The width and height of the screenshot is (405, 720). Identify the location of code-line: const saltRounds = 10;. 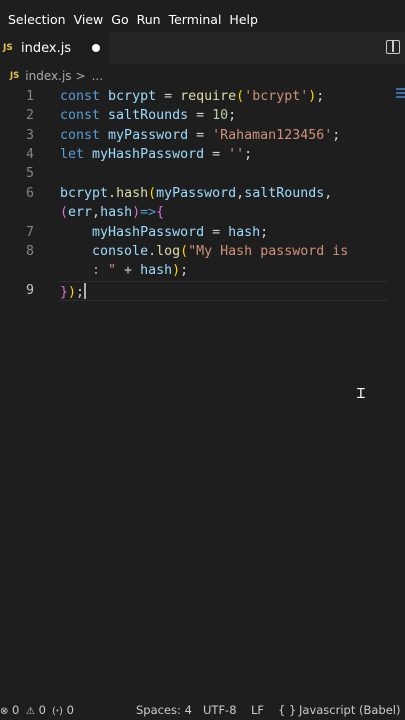
(148, 115).